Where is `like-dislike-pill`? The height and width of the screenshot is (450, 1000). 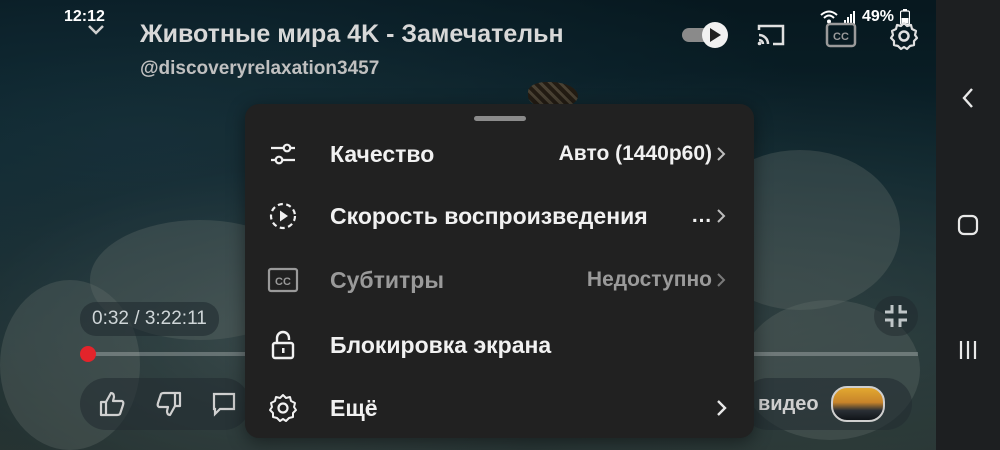
like-dislike-pill is located at coordinates (165, 404).